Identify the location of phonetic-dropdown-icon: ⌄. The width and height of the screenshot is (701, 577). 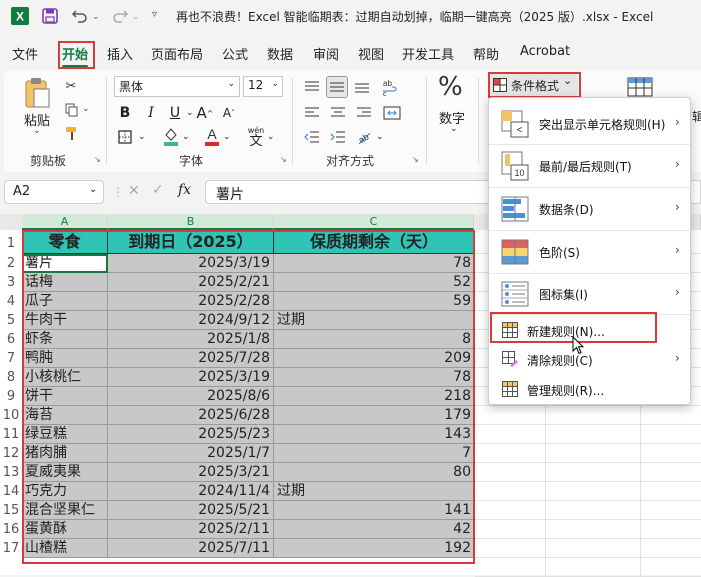
(271, 137).